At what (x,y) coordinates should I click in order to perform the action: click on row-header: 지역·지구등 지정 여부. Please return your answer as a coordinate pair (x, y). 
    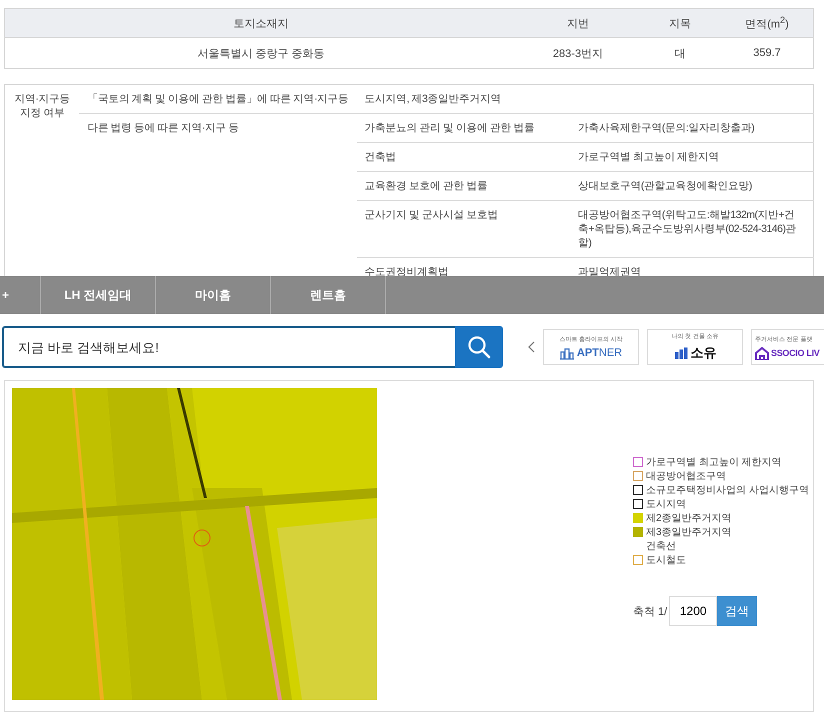
    Looking at the image, I should click on (42, 180).